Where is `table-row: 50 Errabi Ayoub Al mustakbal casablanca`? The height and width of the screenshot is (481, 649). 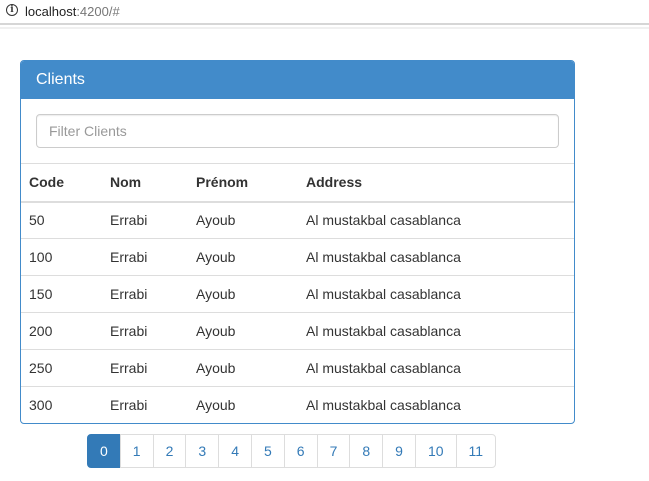
table-row: 50 Errabi Ayoub Al mustakbal casablanca is located at coordinates (297, 220).